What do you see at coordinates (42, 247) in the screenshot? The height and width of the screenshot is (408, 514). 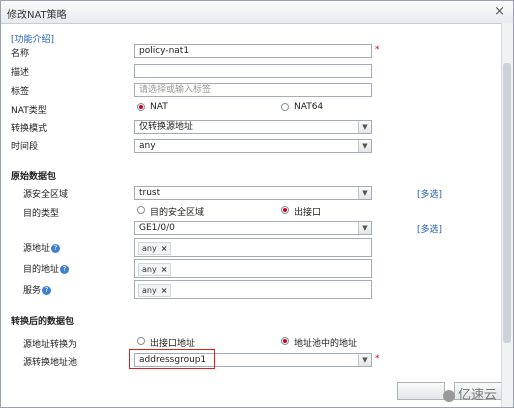 I see `src-addr-label: 源地址?` at bounding box center [42, 247].